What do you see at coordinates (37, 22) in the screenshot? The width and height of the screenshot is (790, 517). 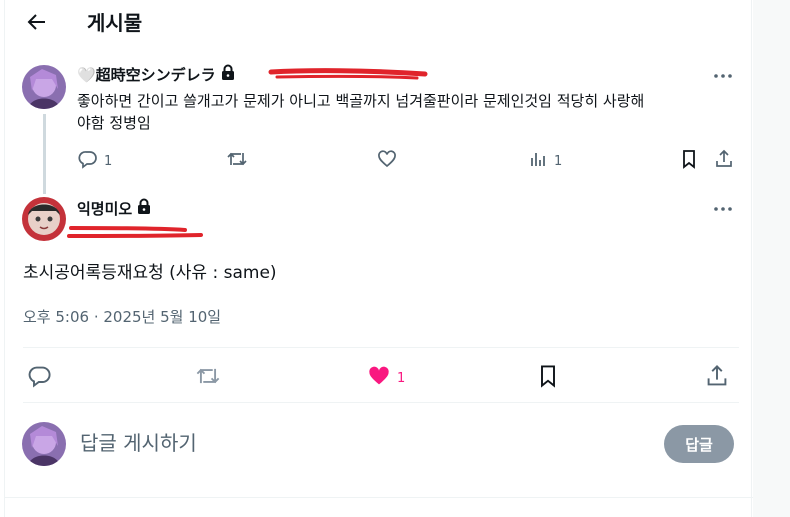 I see `back-arrow-icon` at bounding box center [37, 22].